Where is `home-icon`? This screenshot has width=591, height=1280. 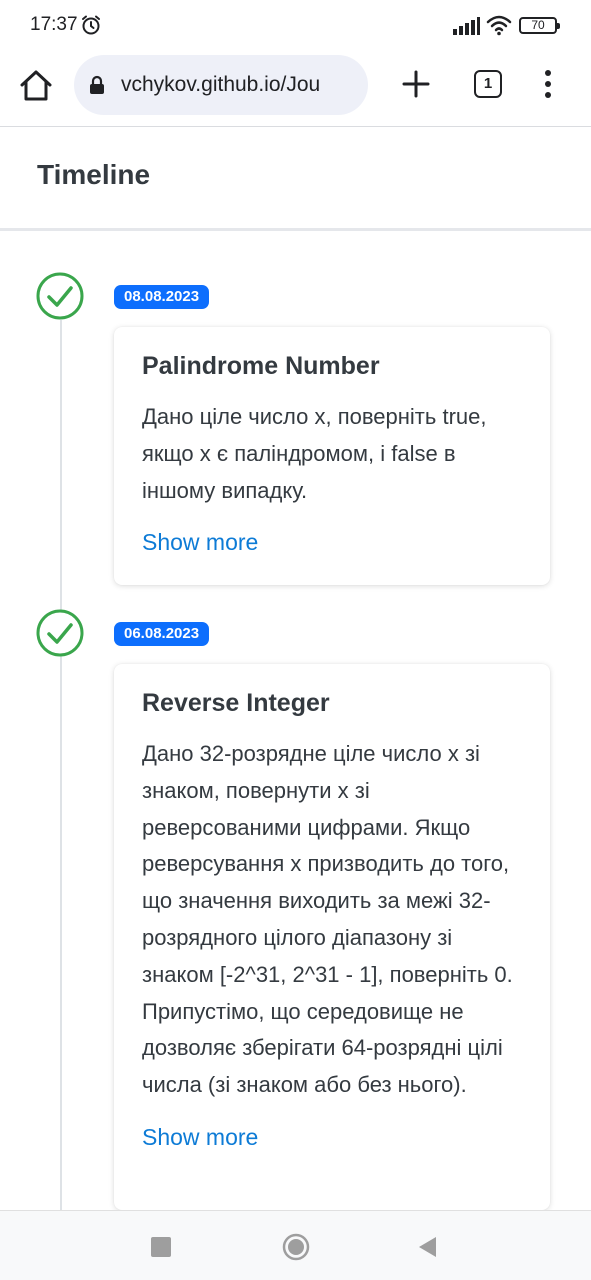 home-icon is located at coordinates (36, 85).